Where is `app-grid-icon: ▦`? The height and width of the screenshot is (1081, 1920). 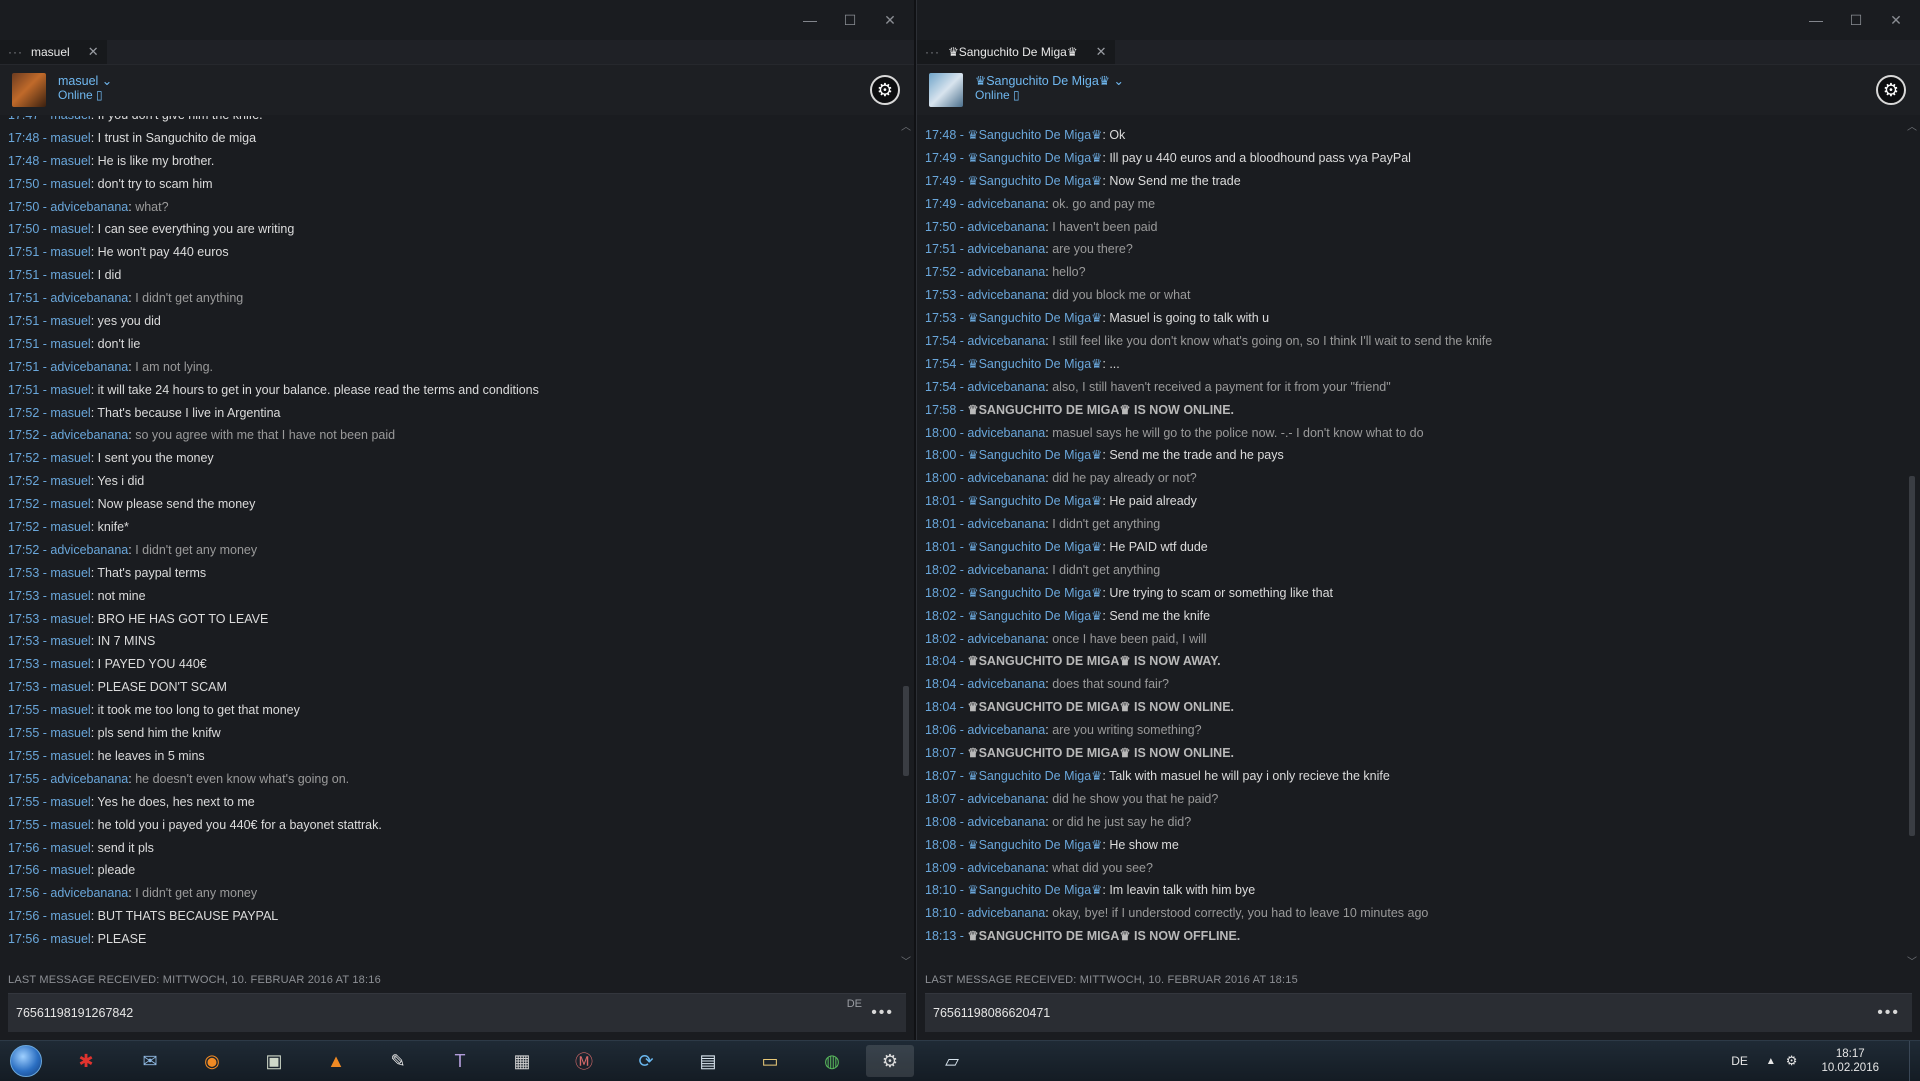
app-grid-icon: ▦ is located at coordinates (522, 1061).